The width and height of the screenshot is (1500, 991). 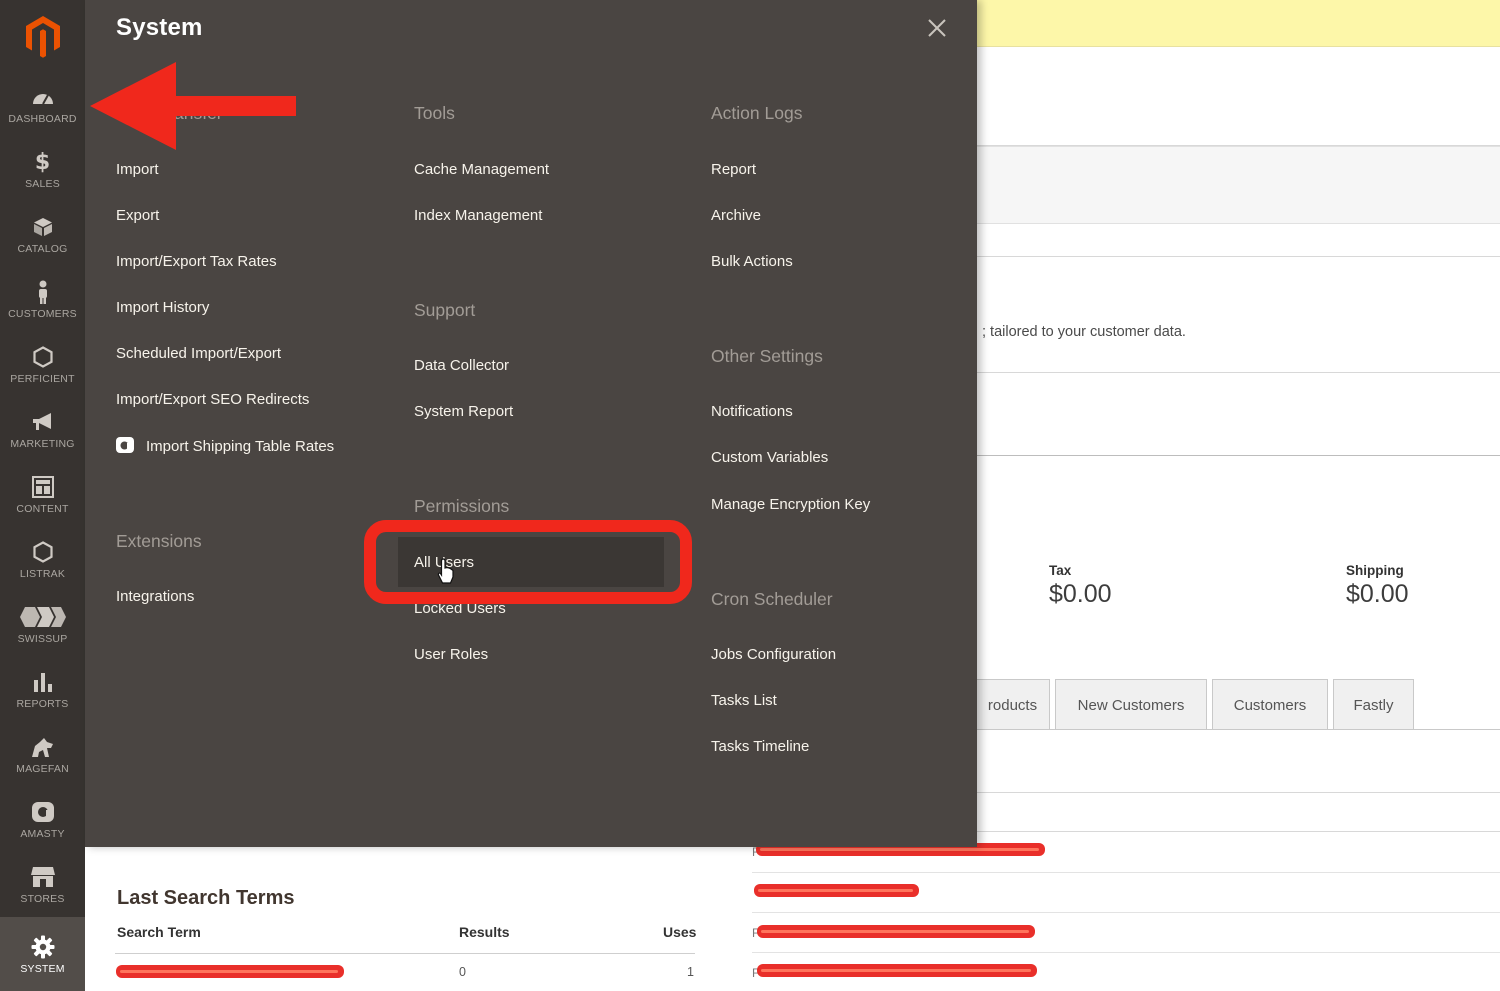 What do you see at coordinates (43, 812) in the screenshot?
I see `amasty-logo-icon` at bounding box center [43, 812].